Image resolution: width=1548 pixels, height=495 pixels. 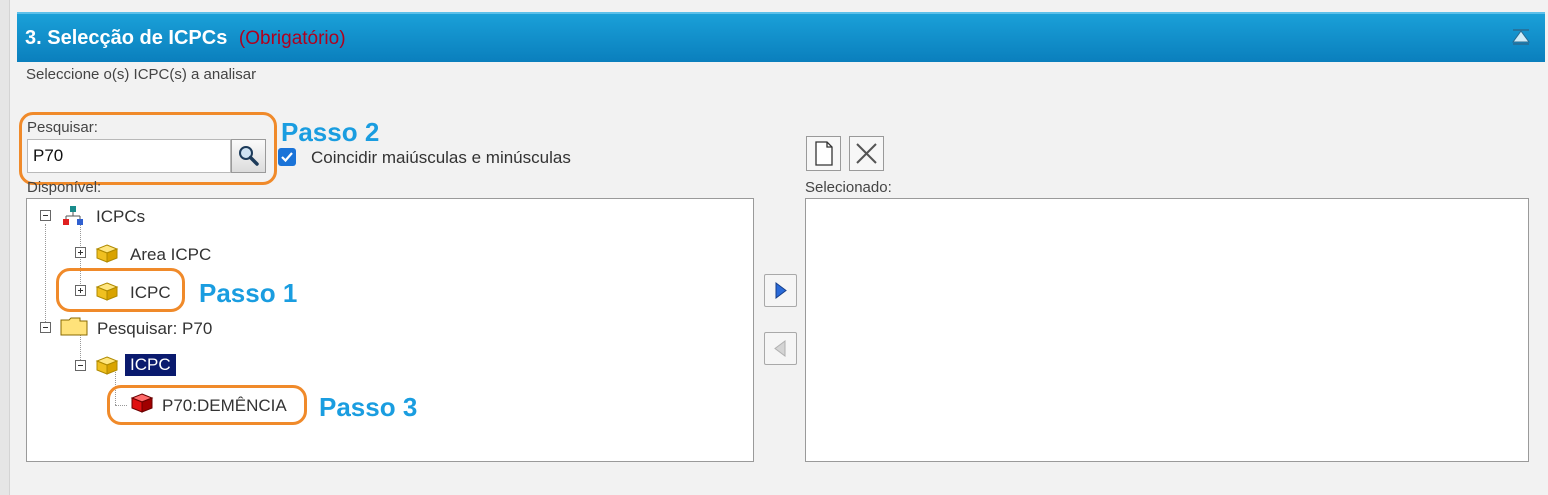 I want to click on tree-node-label: Area ICPC, so click(x=170, y=255).